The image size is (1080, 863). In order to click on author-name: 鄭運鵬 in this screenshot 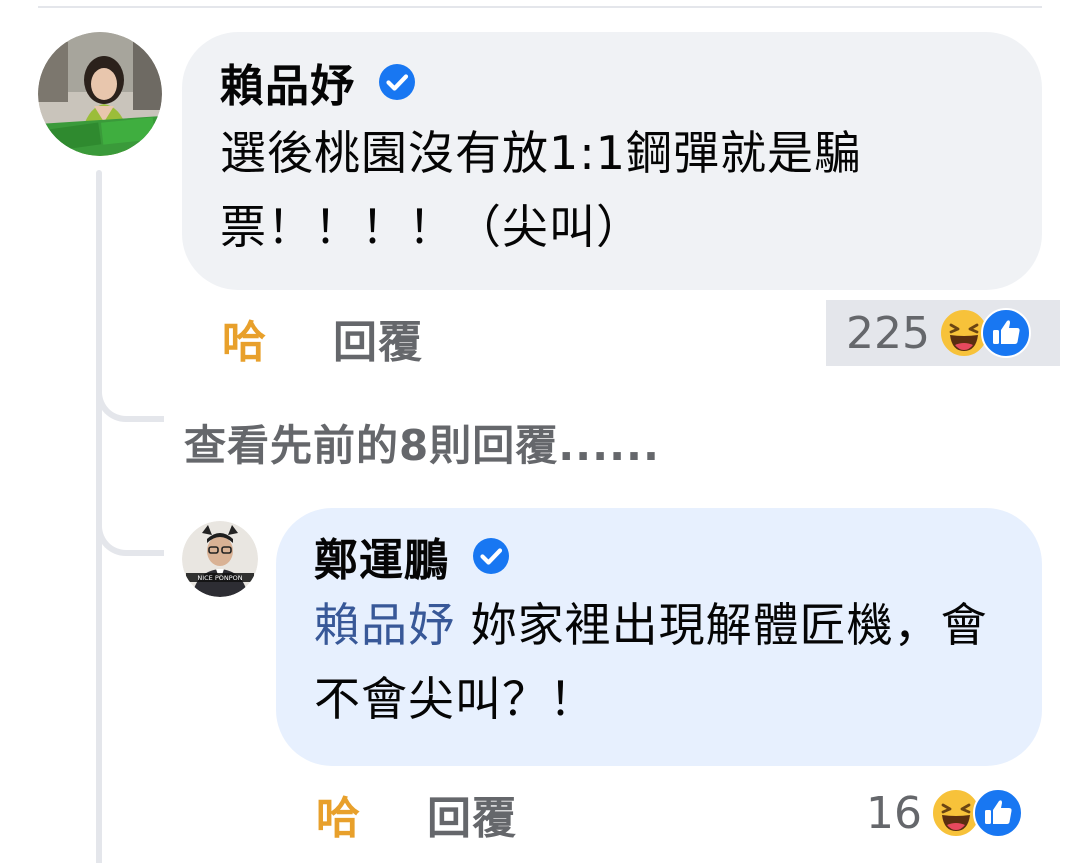, I will do `click(381, 556)`.